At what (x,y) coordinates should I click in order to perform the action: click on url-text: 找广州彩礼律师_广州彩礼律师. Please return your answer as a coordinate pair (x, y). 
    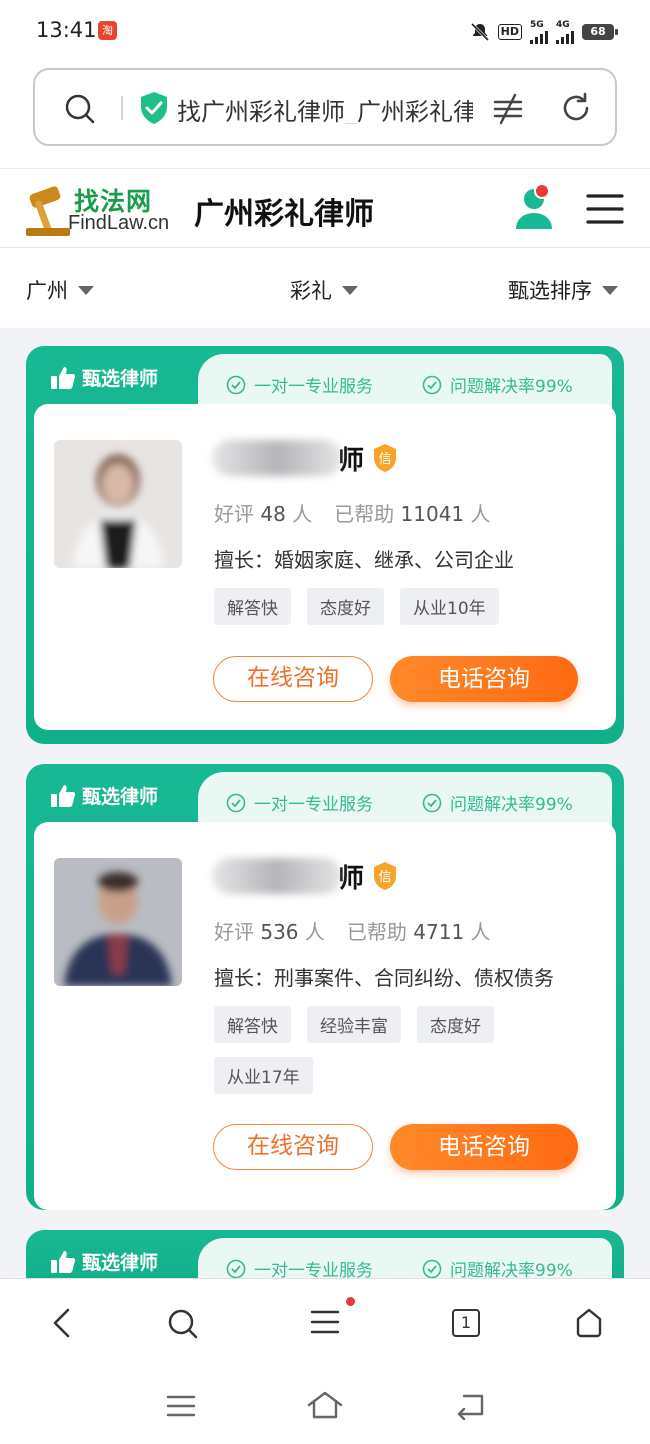
    Looking at the image, I should click on (325, 108).